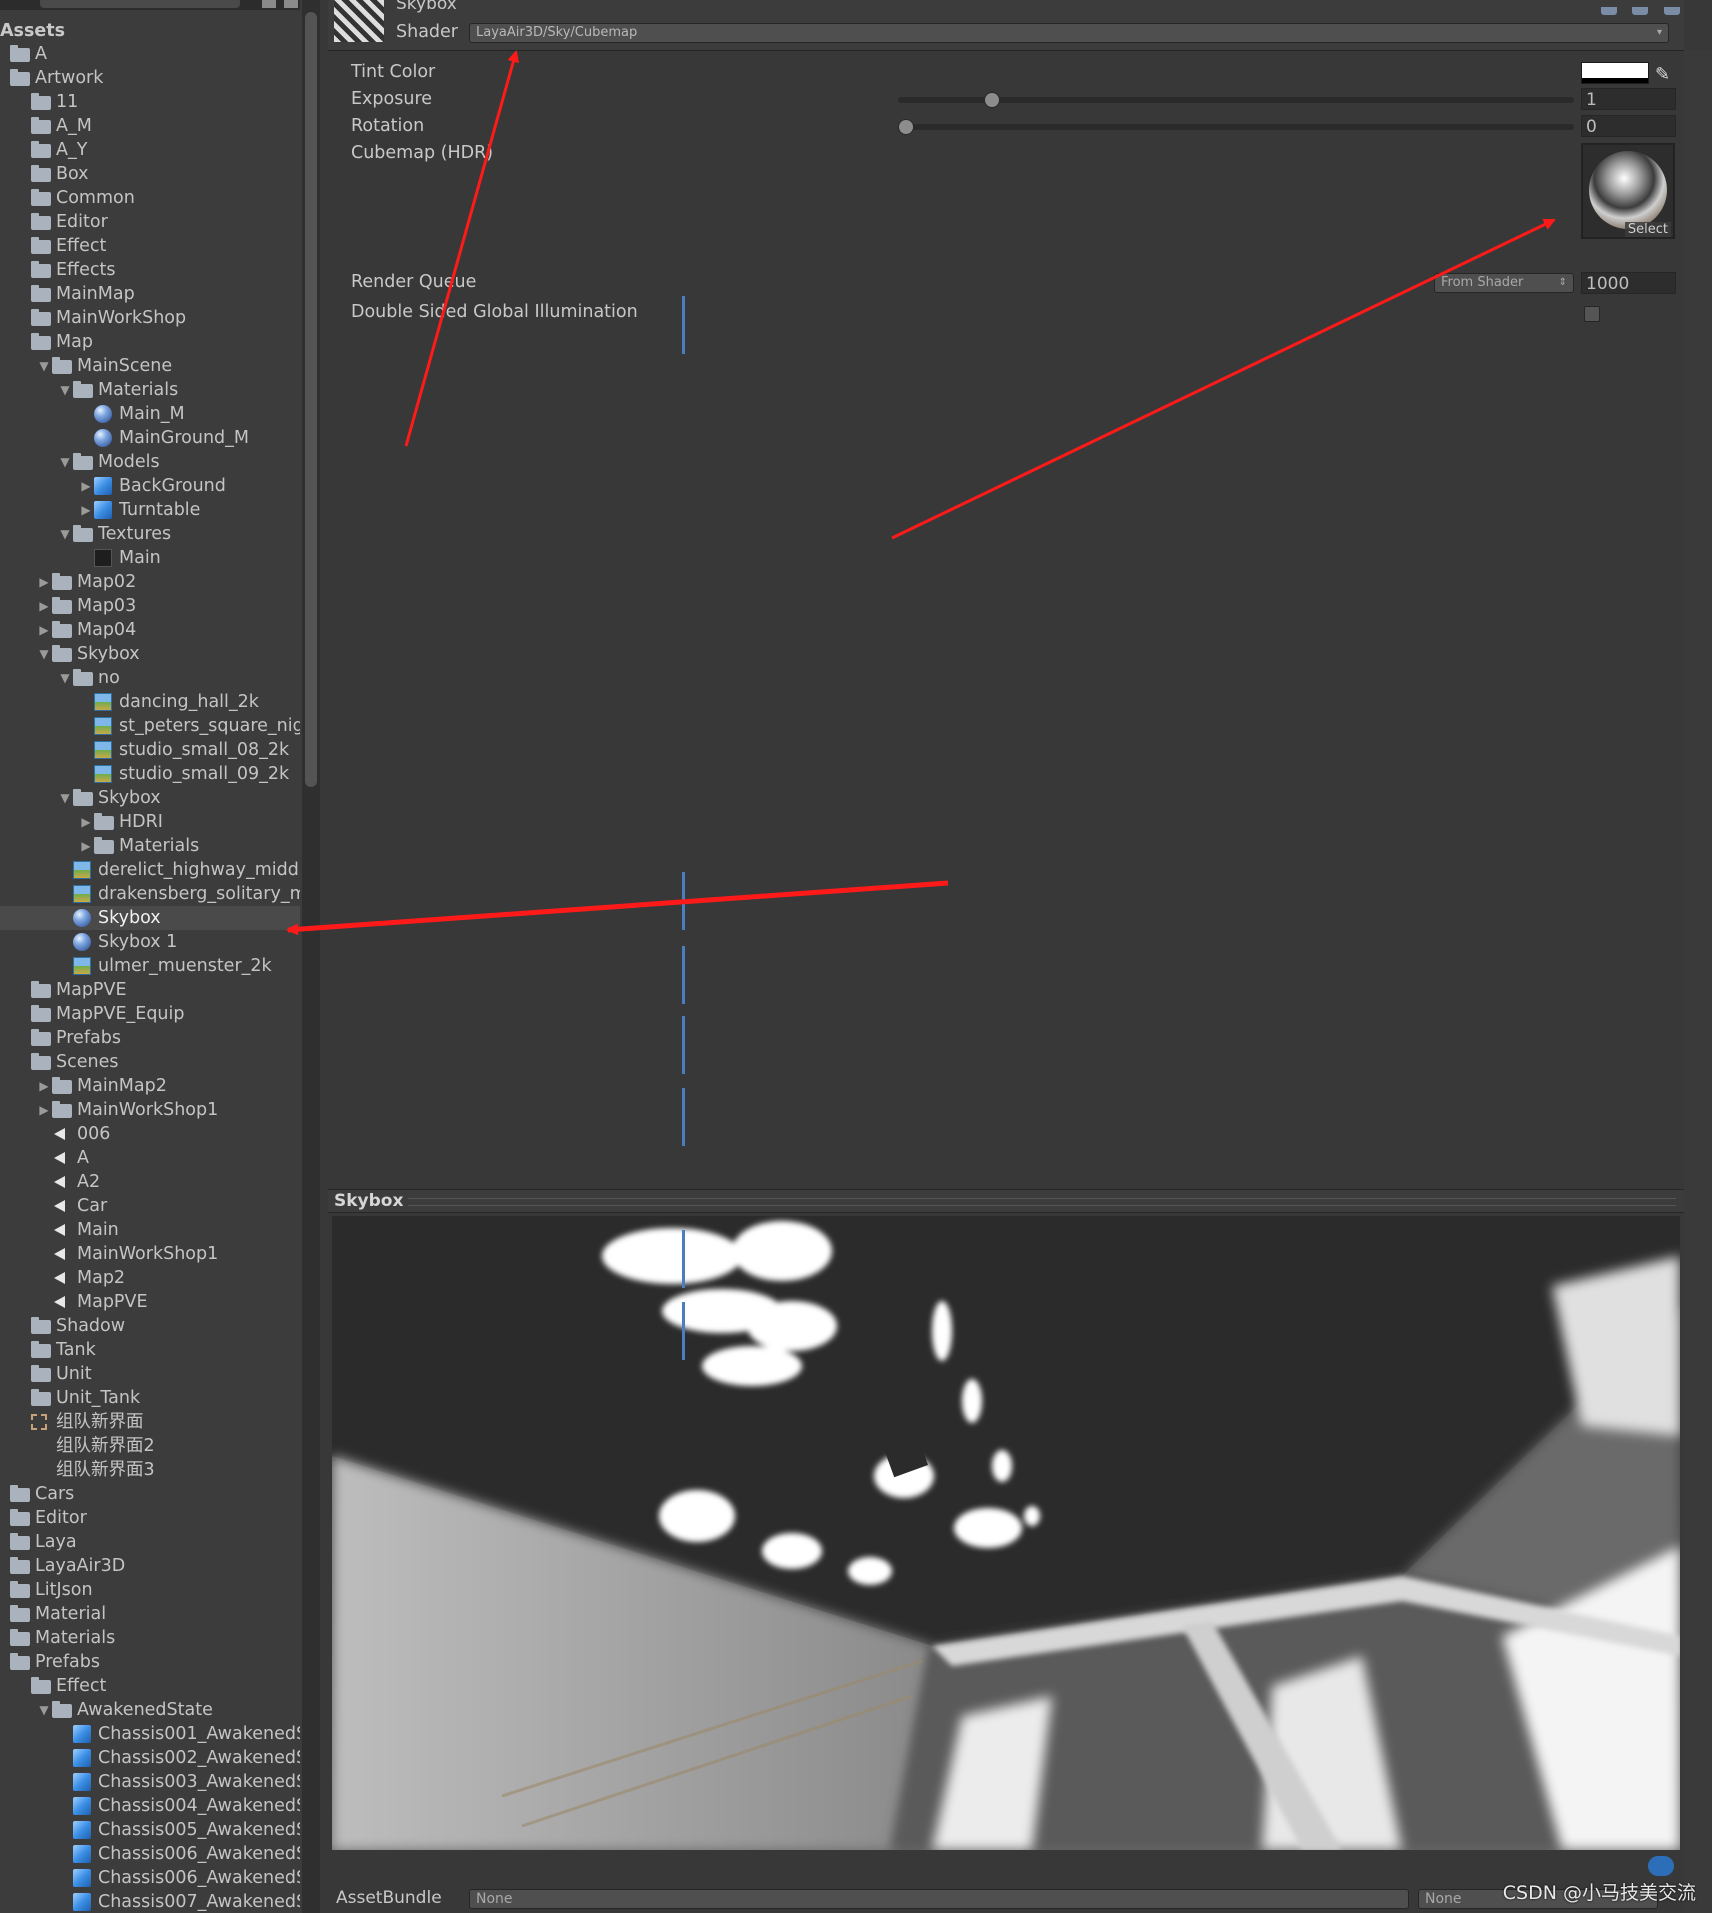 The height and width of the screenshot is (1913, 1712). I want to click on tree-item: ▶ Map04, so click(150, 630).